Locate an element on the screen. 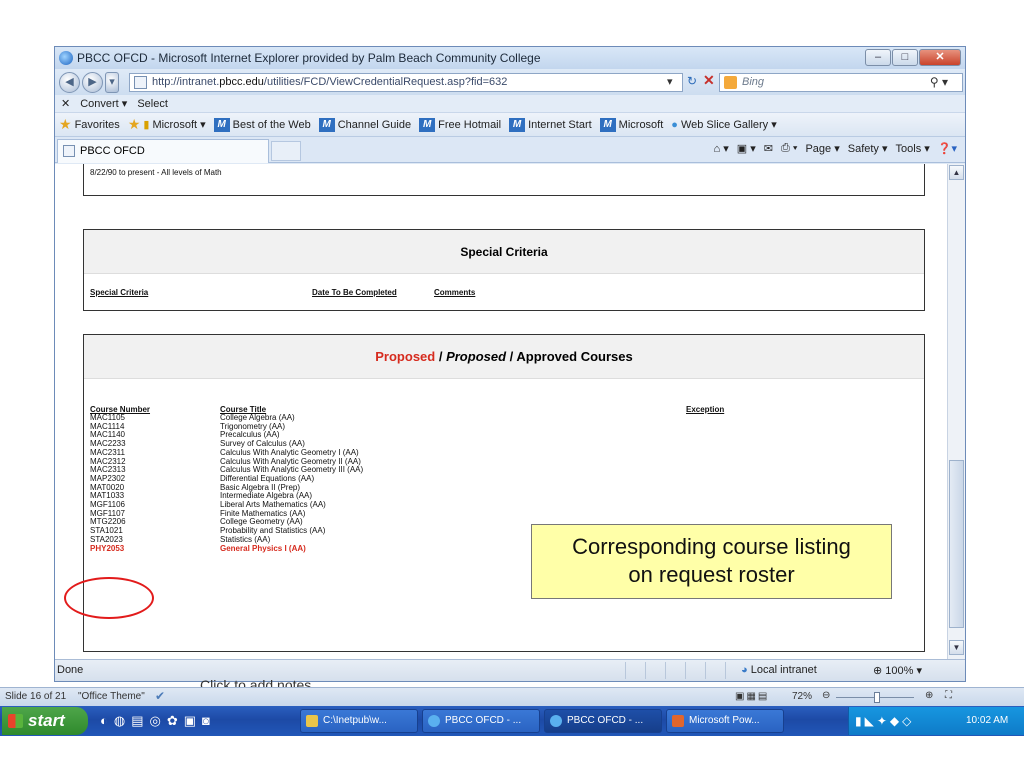  ie-logo-icon is located at coordinates (66, 58).